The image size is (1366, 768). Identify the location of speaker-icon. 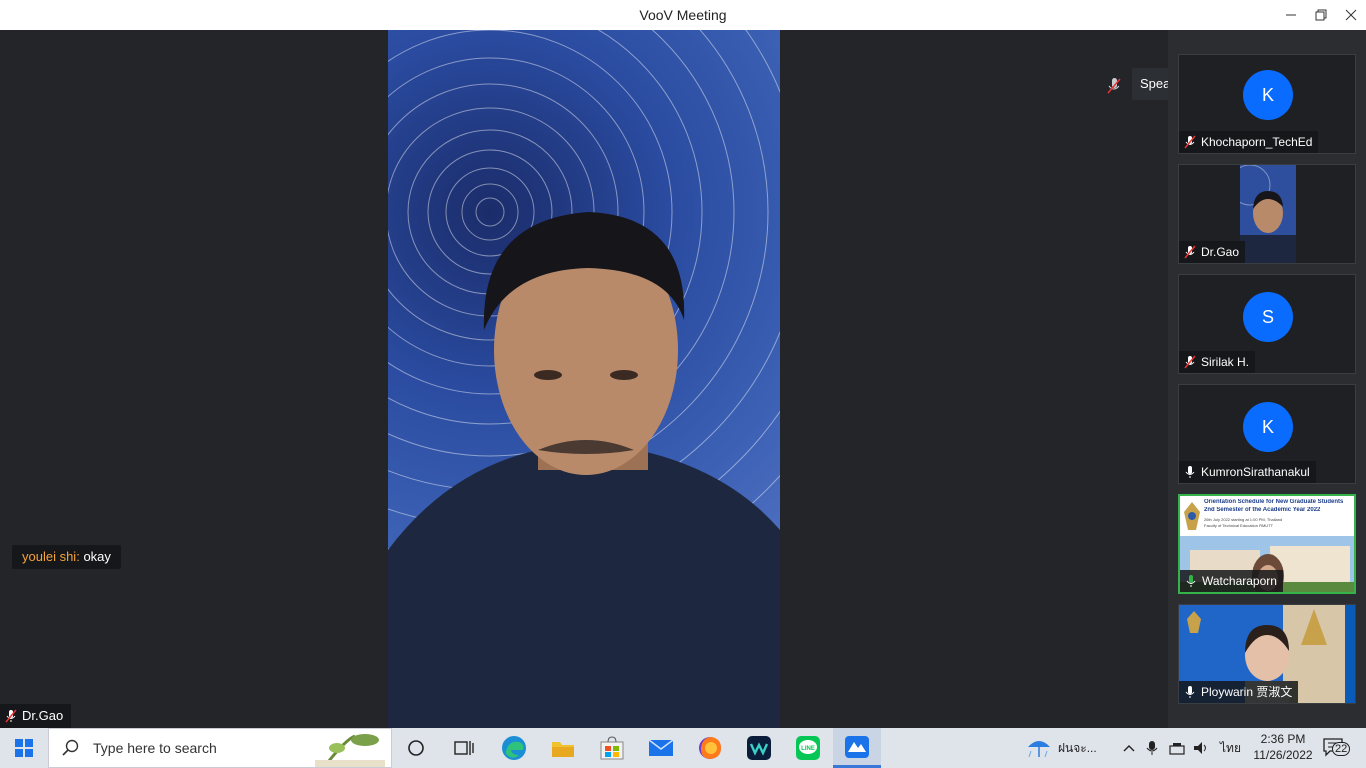
(1200, 748).